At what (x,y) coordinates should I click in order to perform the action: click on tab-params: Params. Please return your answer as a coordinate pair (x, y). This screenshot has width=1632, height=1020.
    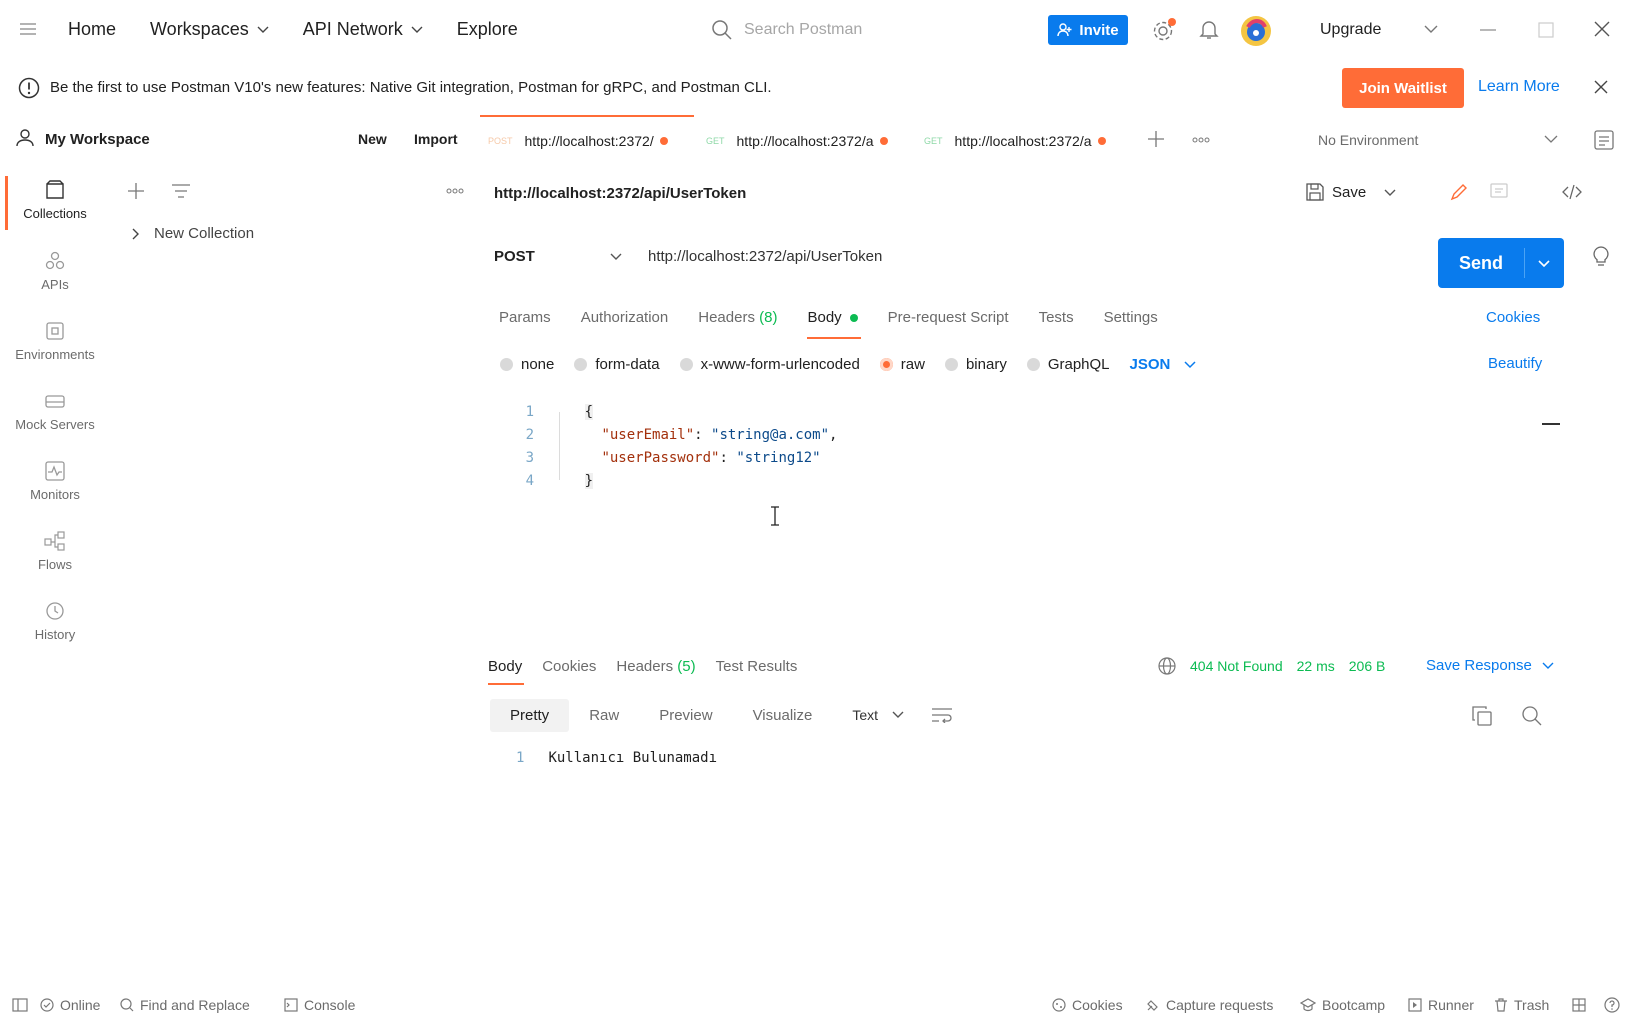
    Looking at the image, I should click on (525, 317).